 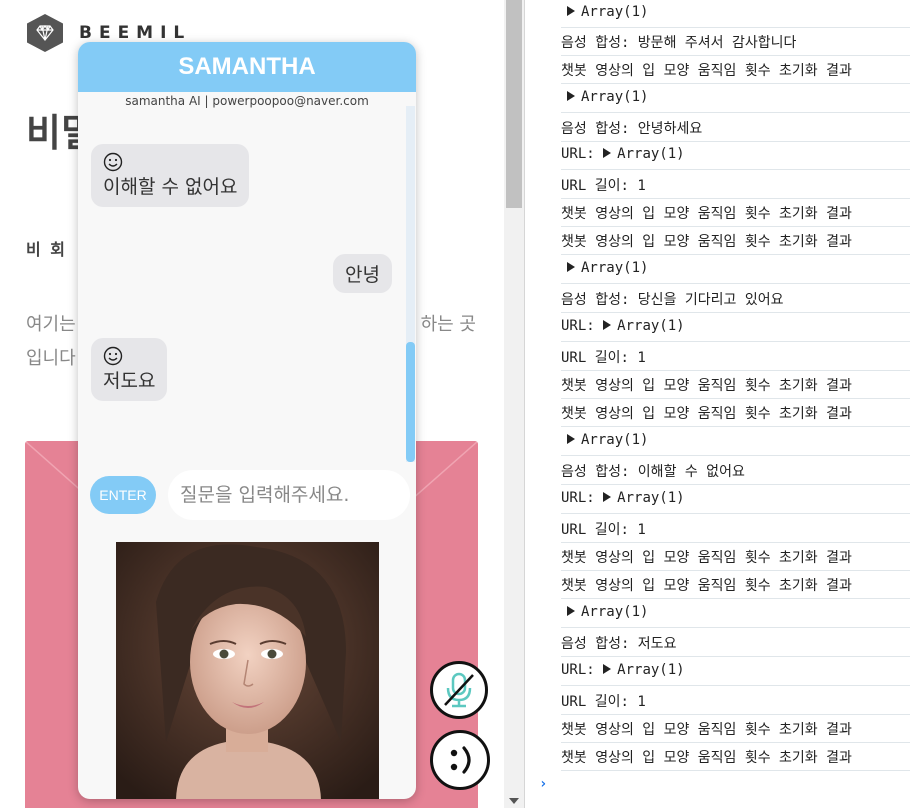 What do you see at coordinates (289, 495) in the screenshot?
I see `question-input` at bounding box center [289, 495].